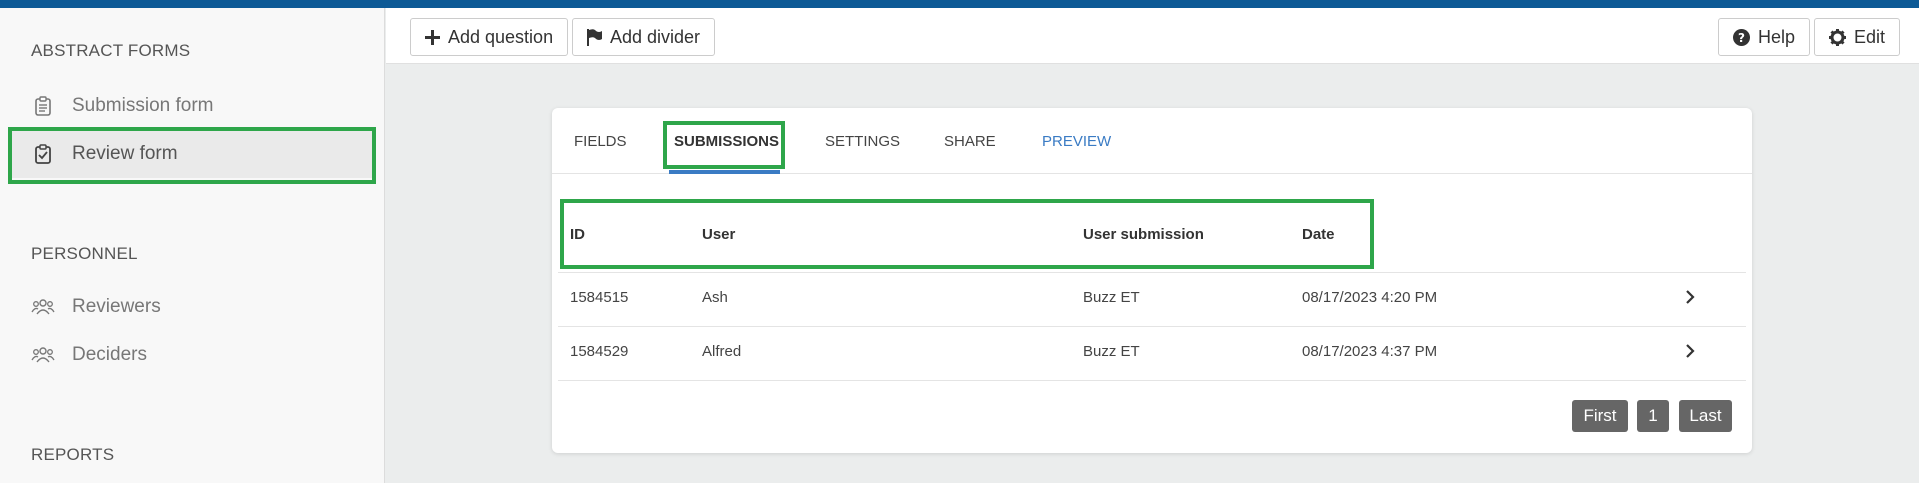  Describe the element at coordinates (1370, 297) in the screenshot. I see `cell-date: 08/17/2023 4:20 PM` at that location.